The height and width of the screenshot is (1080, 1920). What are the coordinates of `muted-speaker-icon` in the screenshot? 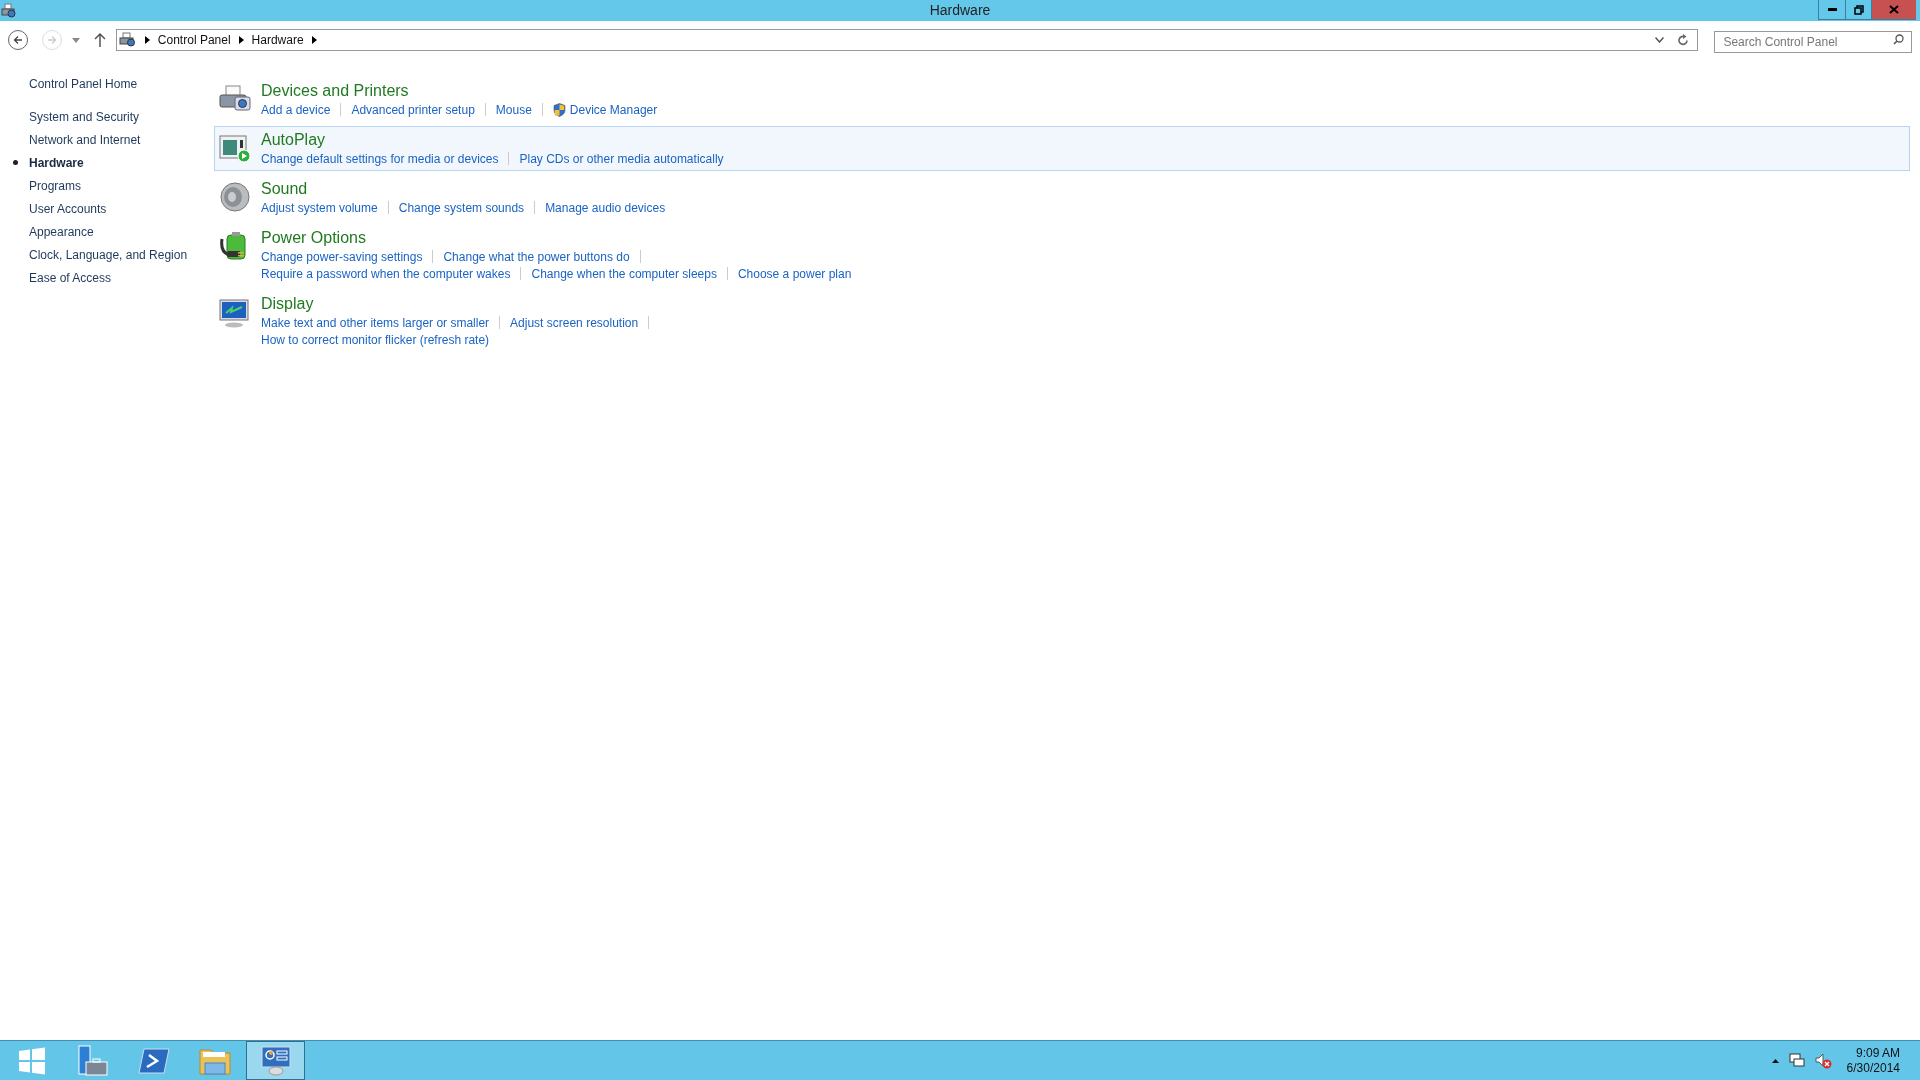 It's located at (1823, 1060).